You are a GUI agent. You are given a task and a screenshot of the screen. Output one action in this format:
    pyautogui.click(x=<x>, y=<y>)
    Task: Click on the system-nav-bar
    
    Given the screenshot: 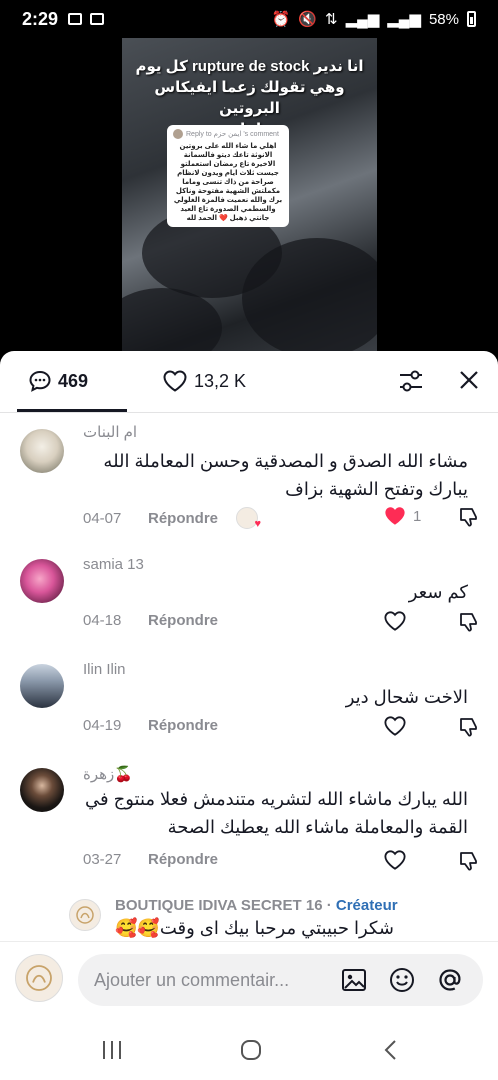 What is the action you would take?
    pyautogui.click(x=249, y=1050)
    